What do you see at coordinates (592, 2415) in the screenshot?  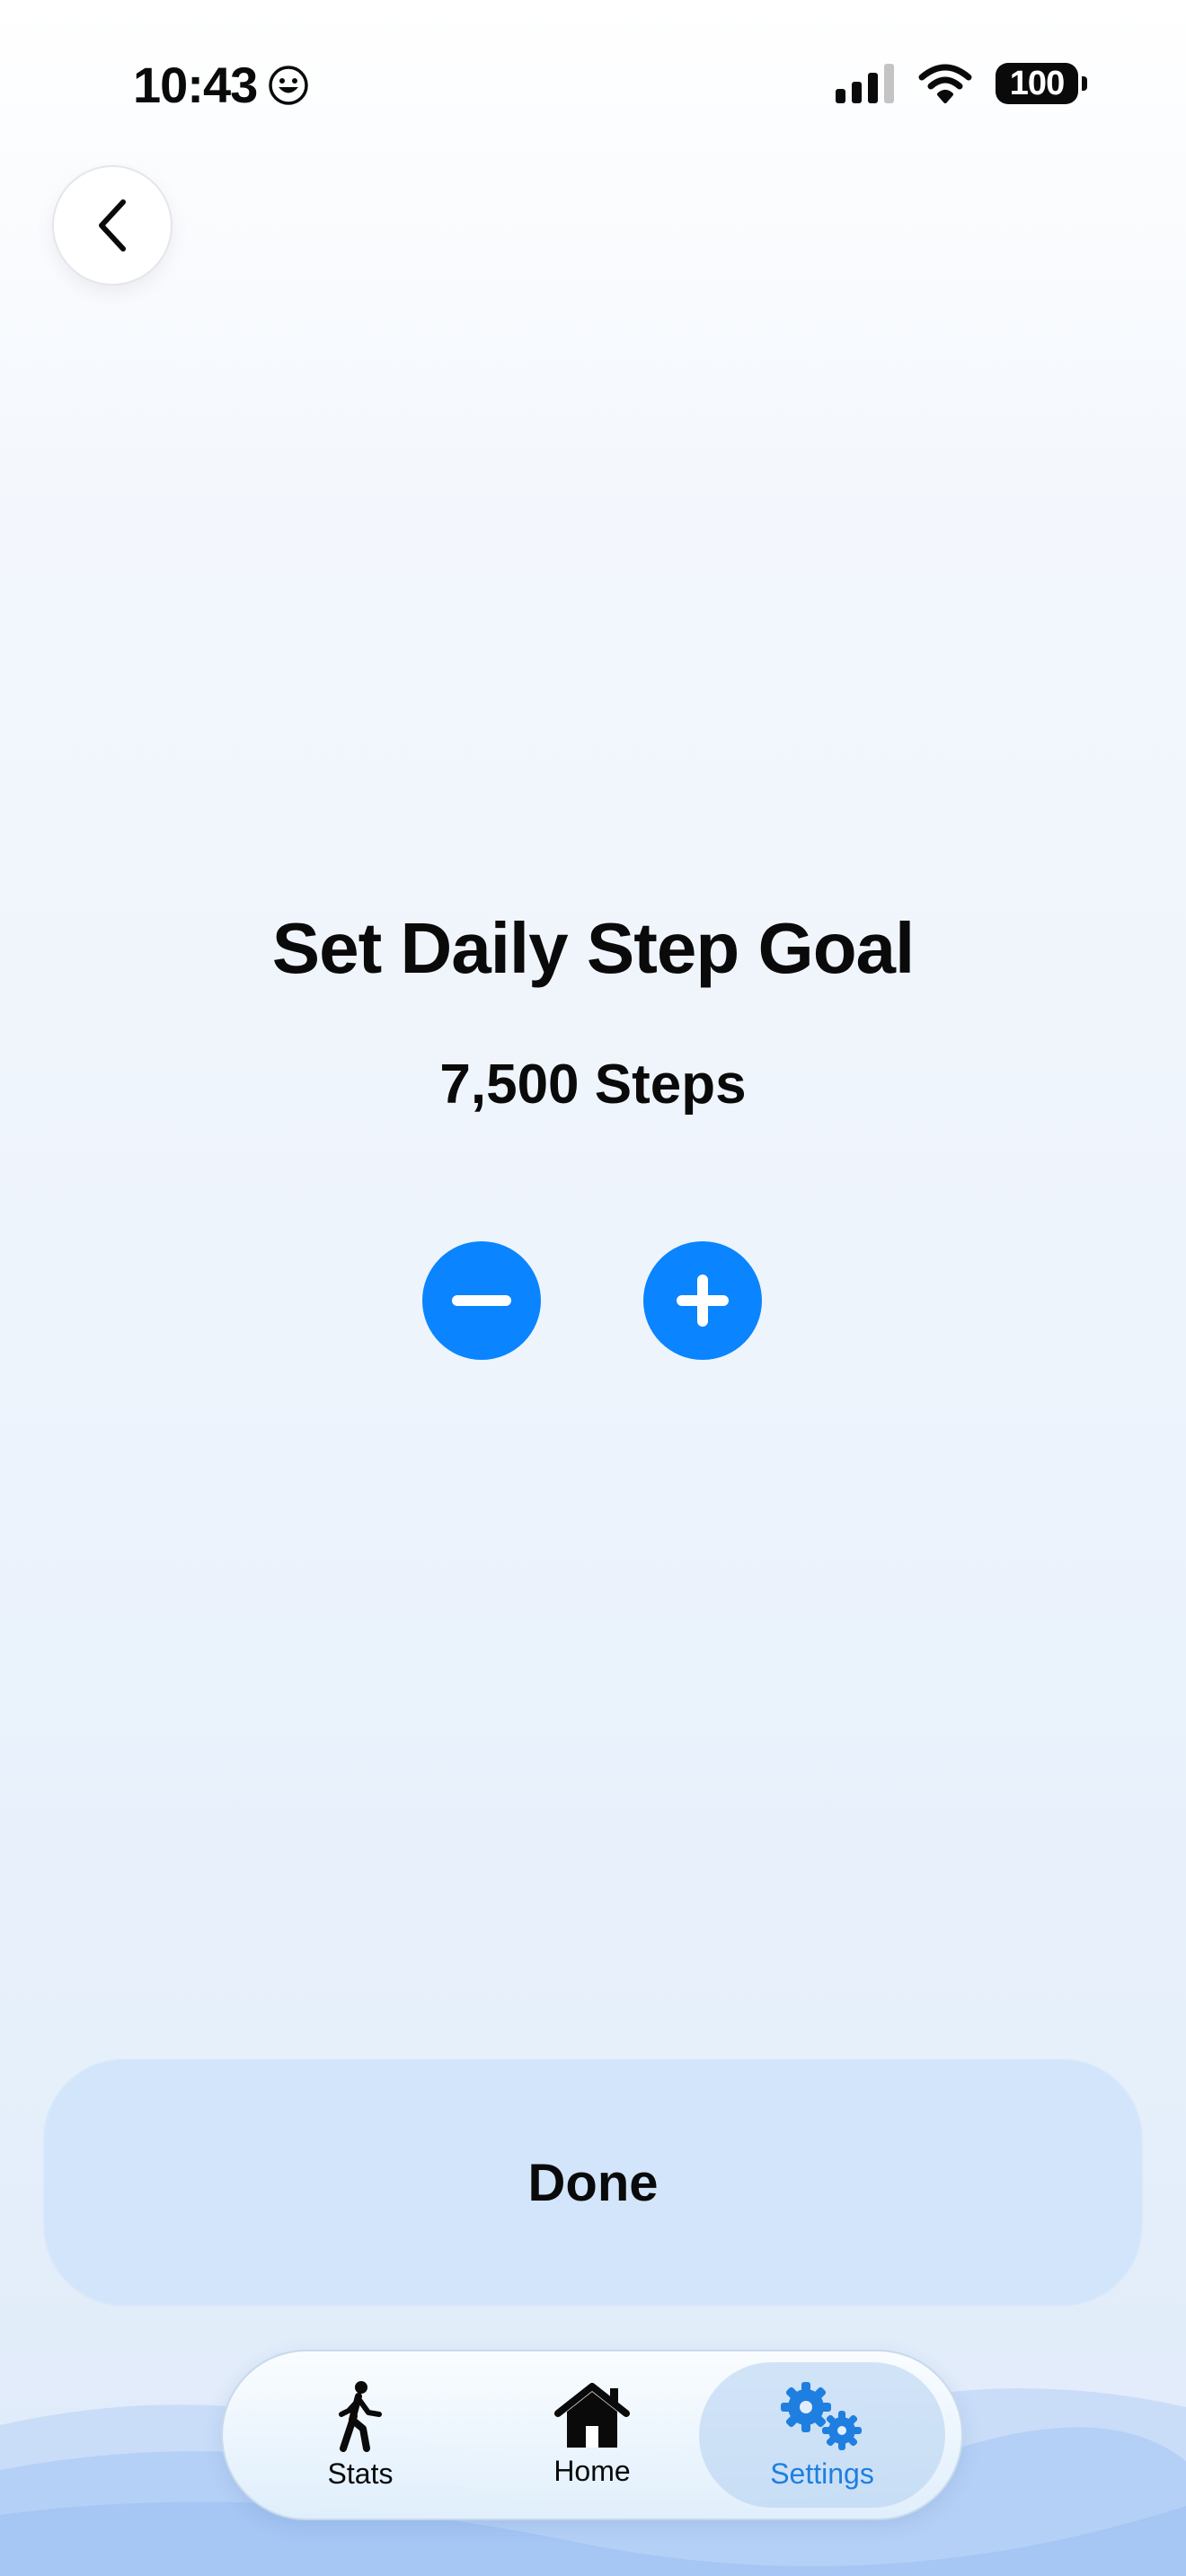 I see `house-icon` at bounding box center [592, 2415].